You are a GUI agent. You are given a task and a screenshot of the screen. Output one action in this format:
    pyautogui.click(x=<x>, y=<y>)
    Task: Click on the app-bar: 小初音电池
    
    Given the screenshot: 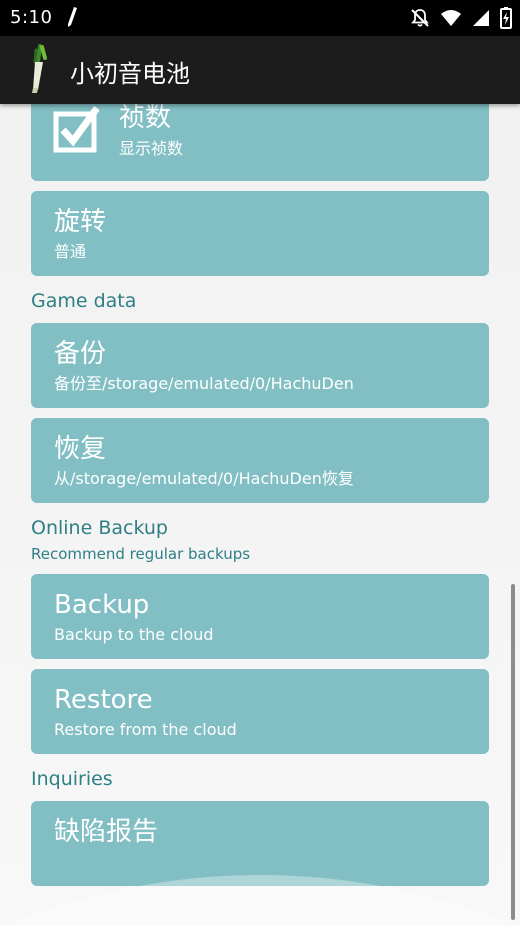 What is the action you would take?
    pyautogui.click(x=260, y=70)
    